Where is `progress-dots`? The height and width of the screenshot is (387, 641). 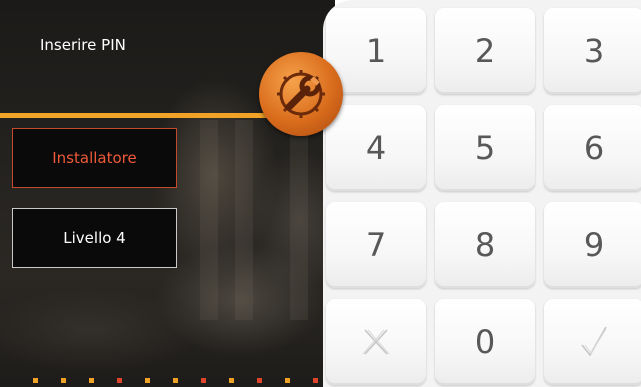 progress-dots is located at coordinates (167, 381).